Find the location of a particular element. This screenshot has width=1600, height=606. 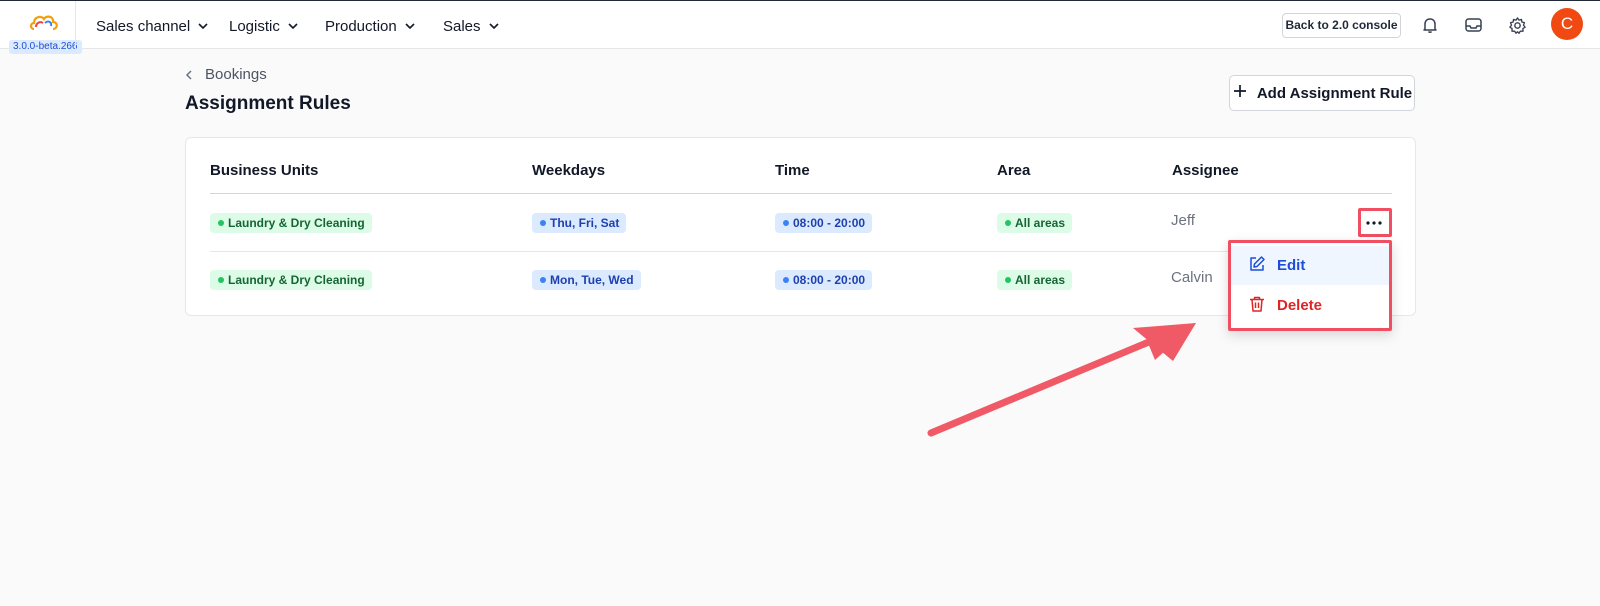

logo-divider is located at coordinates (75, 25).